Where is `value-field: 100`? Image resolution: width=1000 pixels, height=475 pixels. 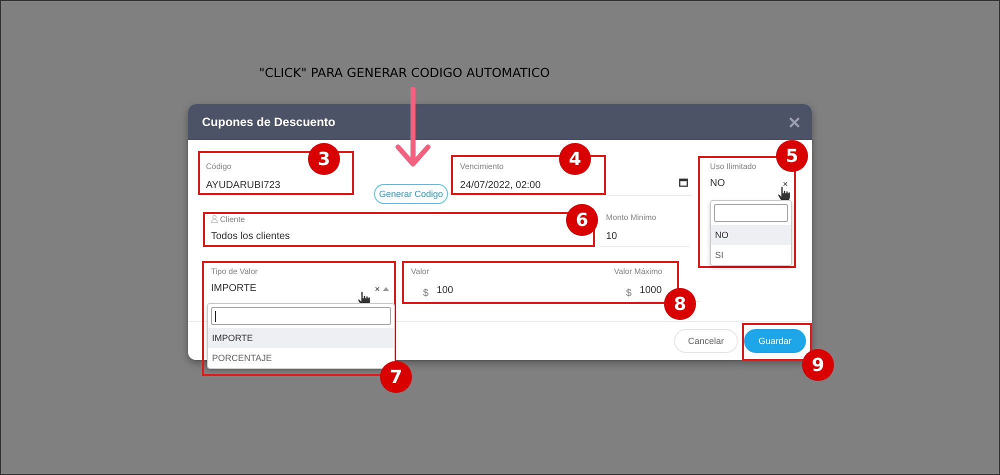 value-field: 100 is located at coordinates (516, 293).